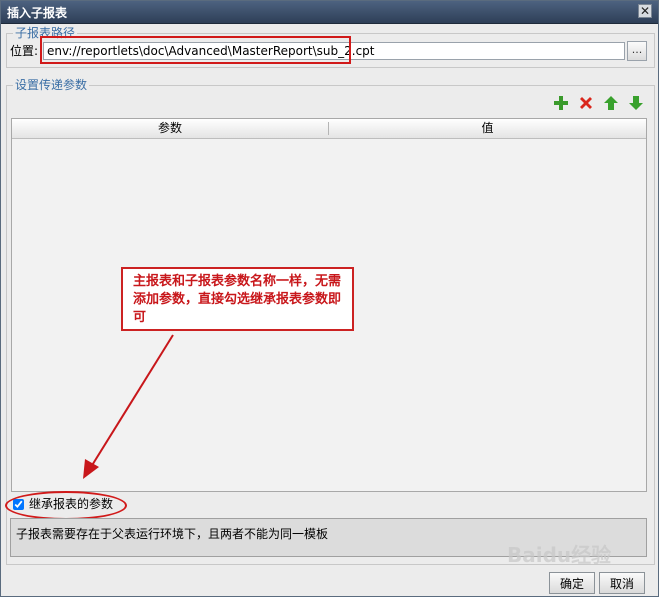  What do you see at coordinates (487, 128) in the screenshot?
I see `column-header-value: 值` at bounding box center [487, 128].